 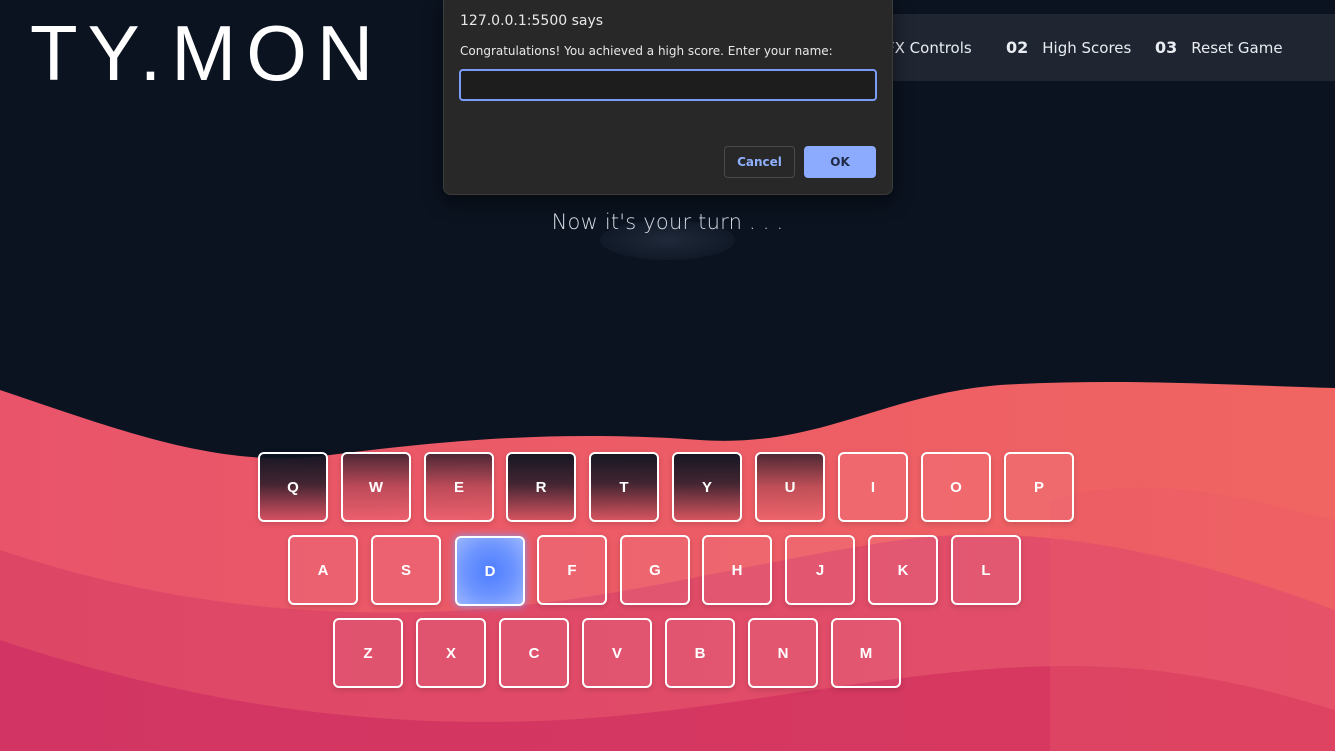 What do you see at coordinates (866, 653) in the screenshot?
I see `key-m: M` at bounding box center [866, 653].